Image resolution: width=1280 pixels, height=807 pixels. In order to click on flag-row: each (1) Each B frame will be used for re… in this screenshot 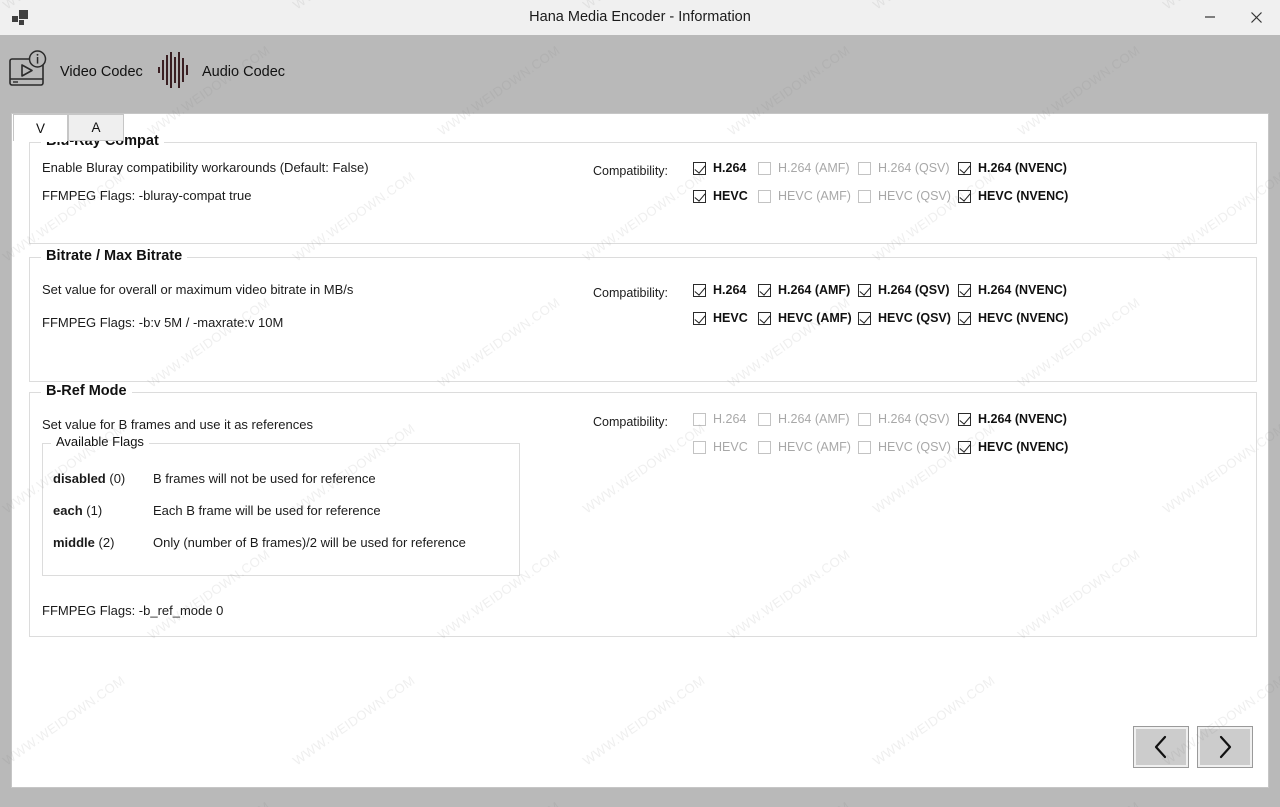, I will do `click(217, 510)`.